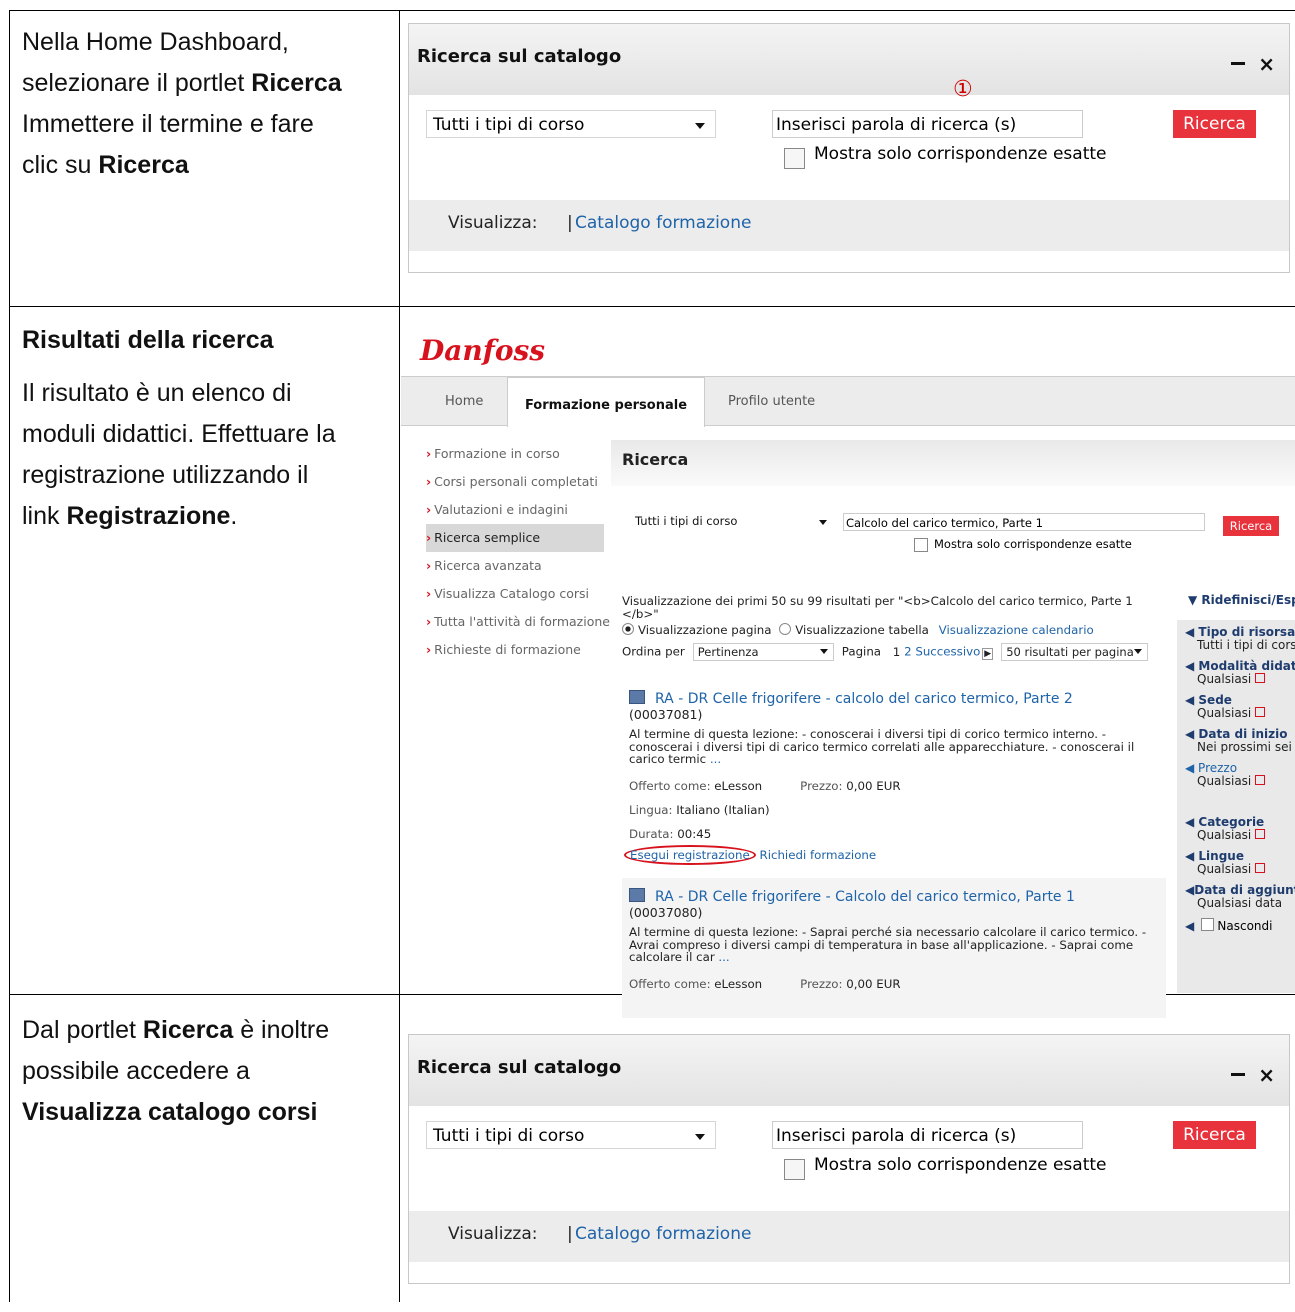  What do you see at coordinates (515, 538) in the screenshot?
I see `nav-item-ricerca-semplice: › Ricerca semplice` at bounding box center [515, 538].